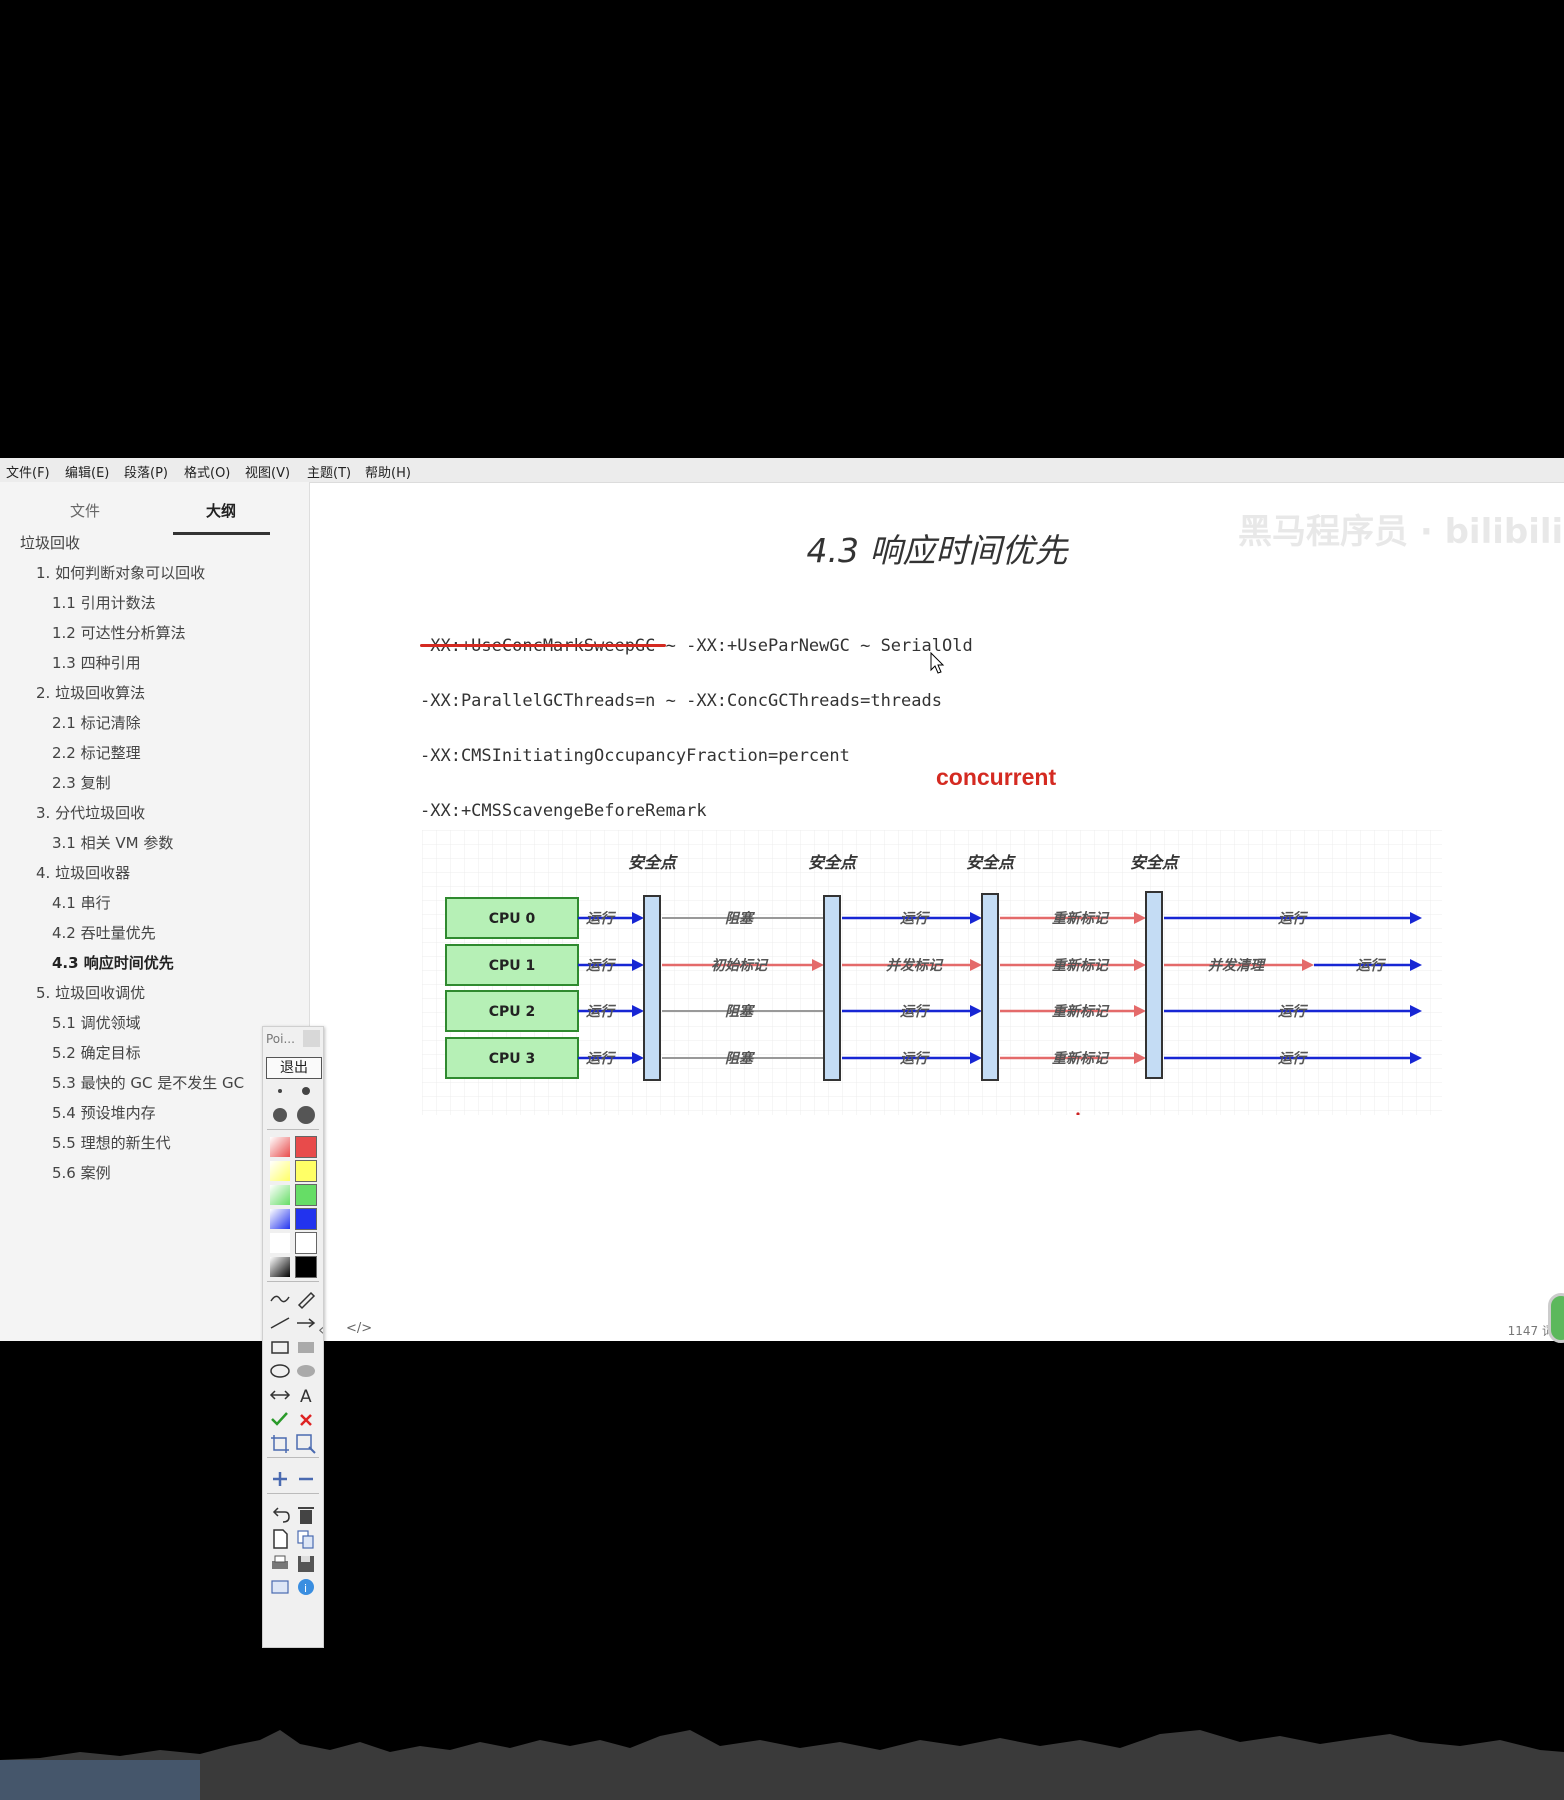  What do you see at coordinates (996, 777) in the screenshot?
I see `concurrent-annotation: concurrent` at bounding box center [996, 777].